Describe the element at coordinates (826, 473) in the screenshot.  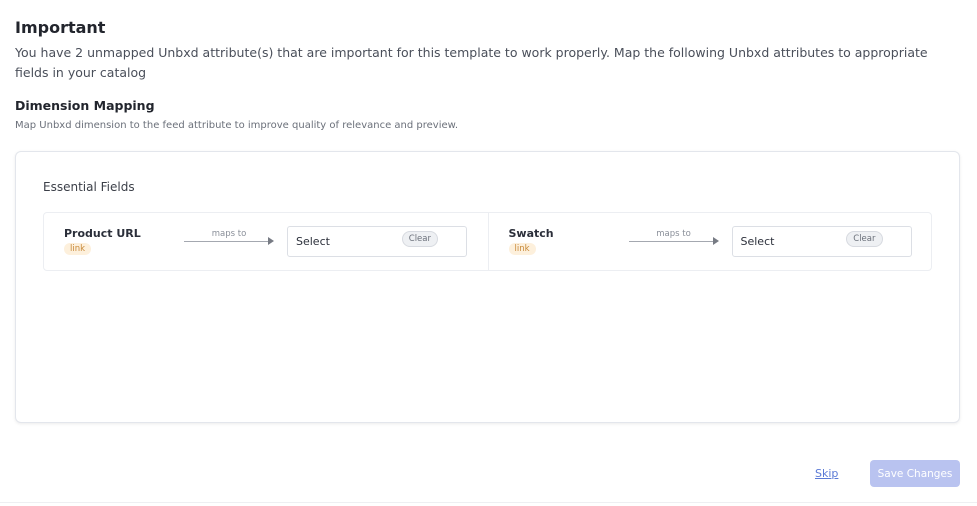
I see `skip-link: Skip` at that location.